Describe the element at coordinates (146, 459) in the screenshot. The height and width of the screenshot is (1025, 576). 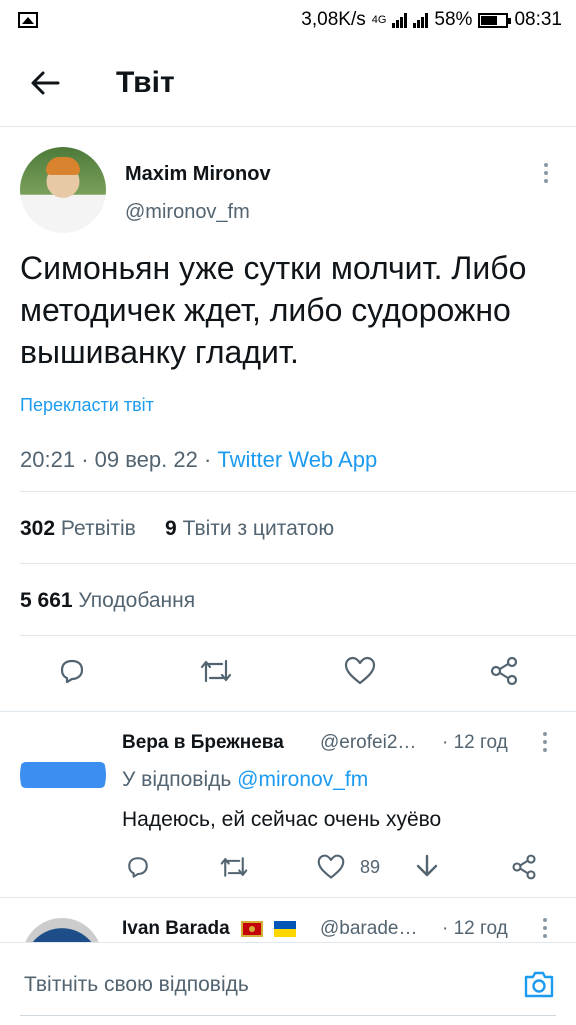
I see `tweet-date: 09 вер. 22` at that location.